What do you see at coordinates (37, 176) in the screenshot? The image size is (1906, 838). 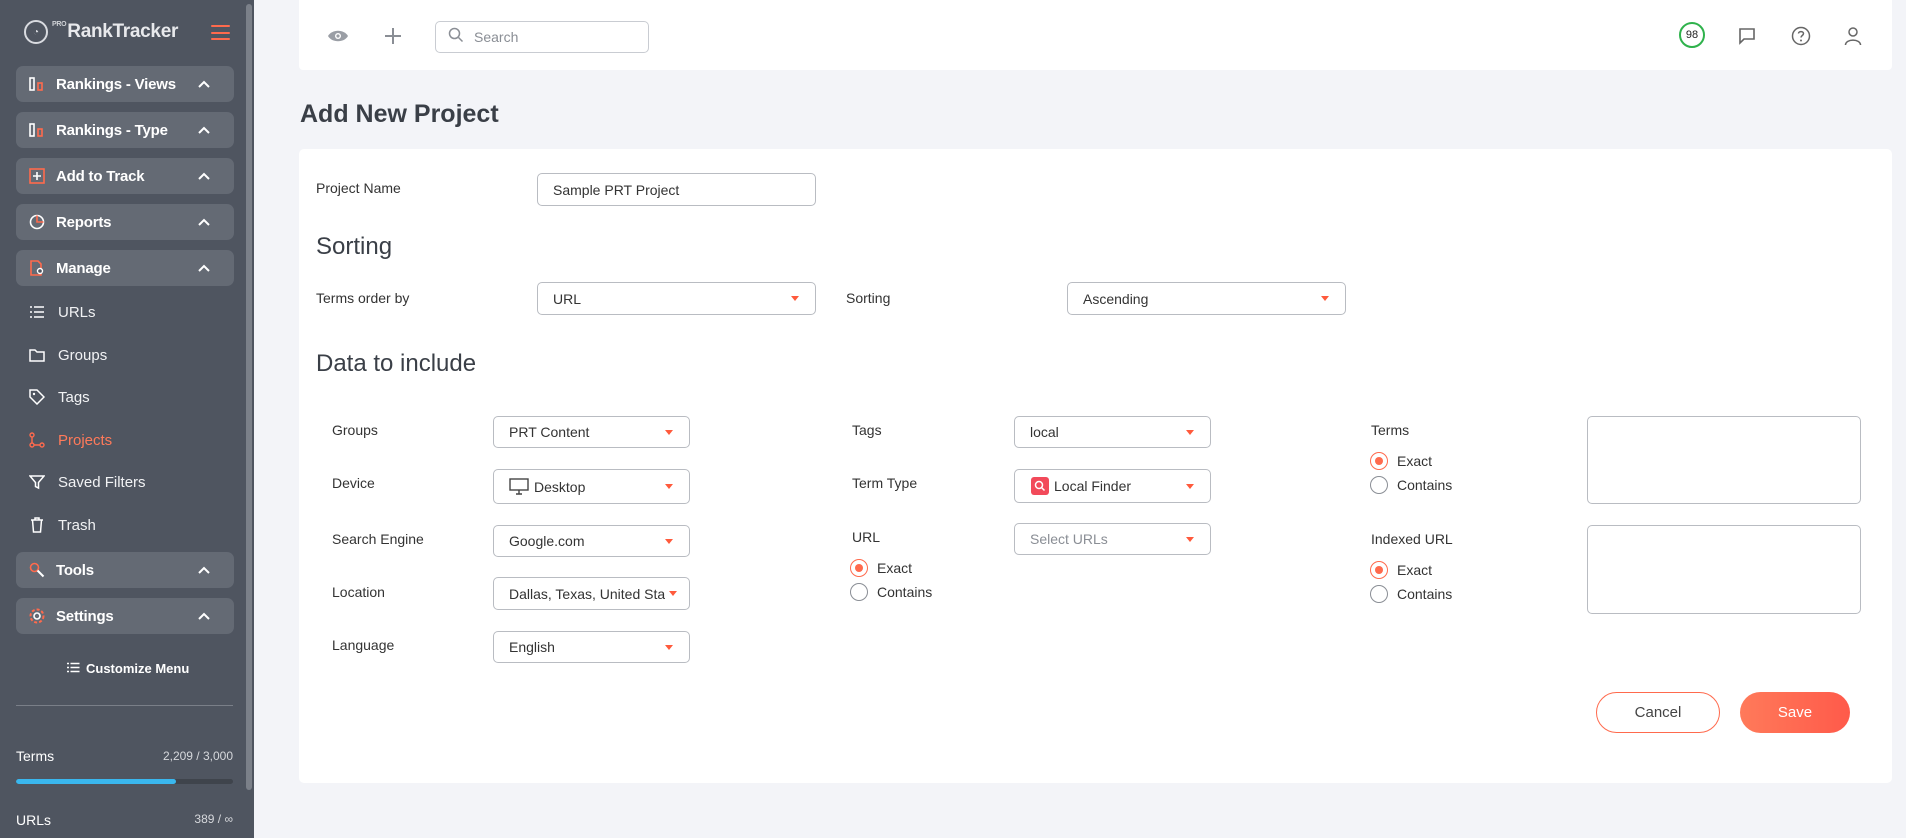 I see `plus-square-icon` at bounding box center [37, 176].